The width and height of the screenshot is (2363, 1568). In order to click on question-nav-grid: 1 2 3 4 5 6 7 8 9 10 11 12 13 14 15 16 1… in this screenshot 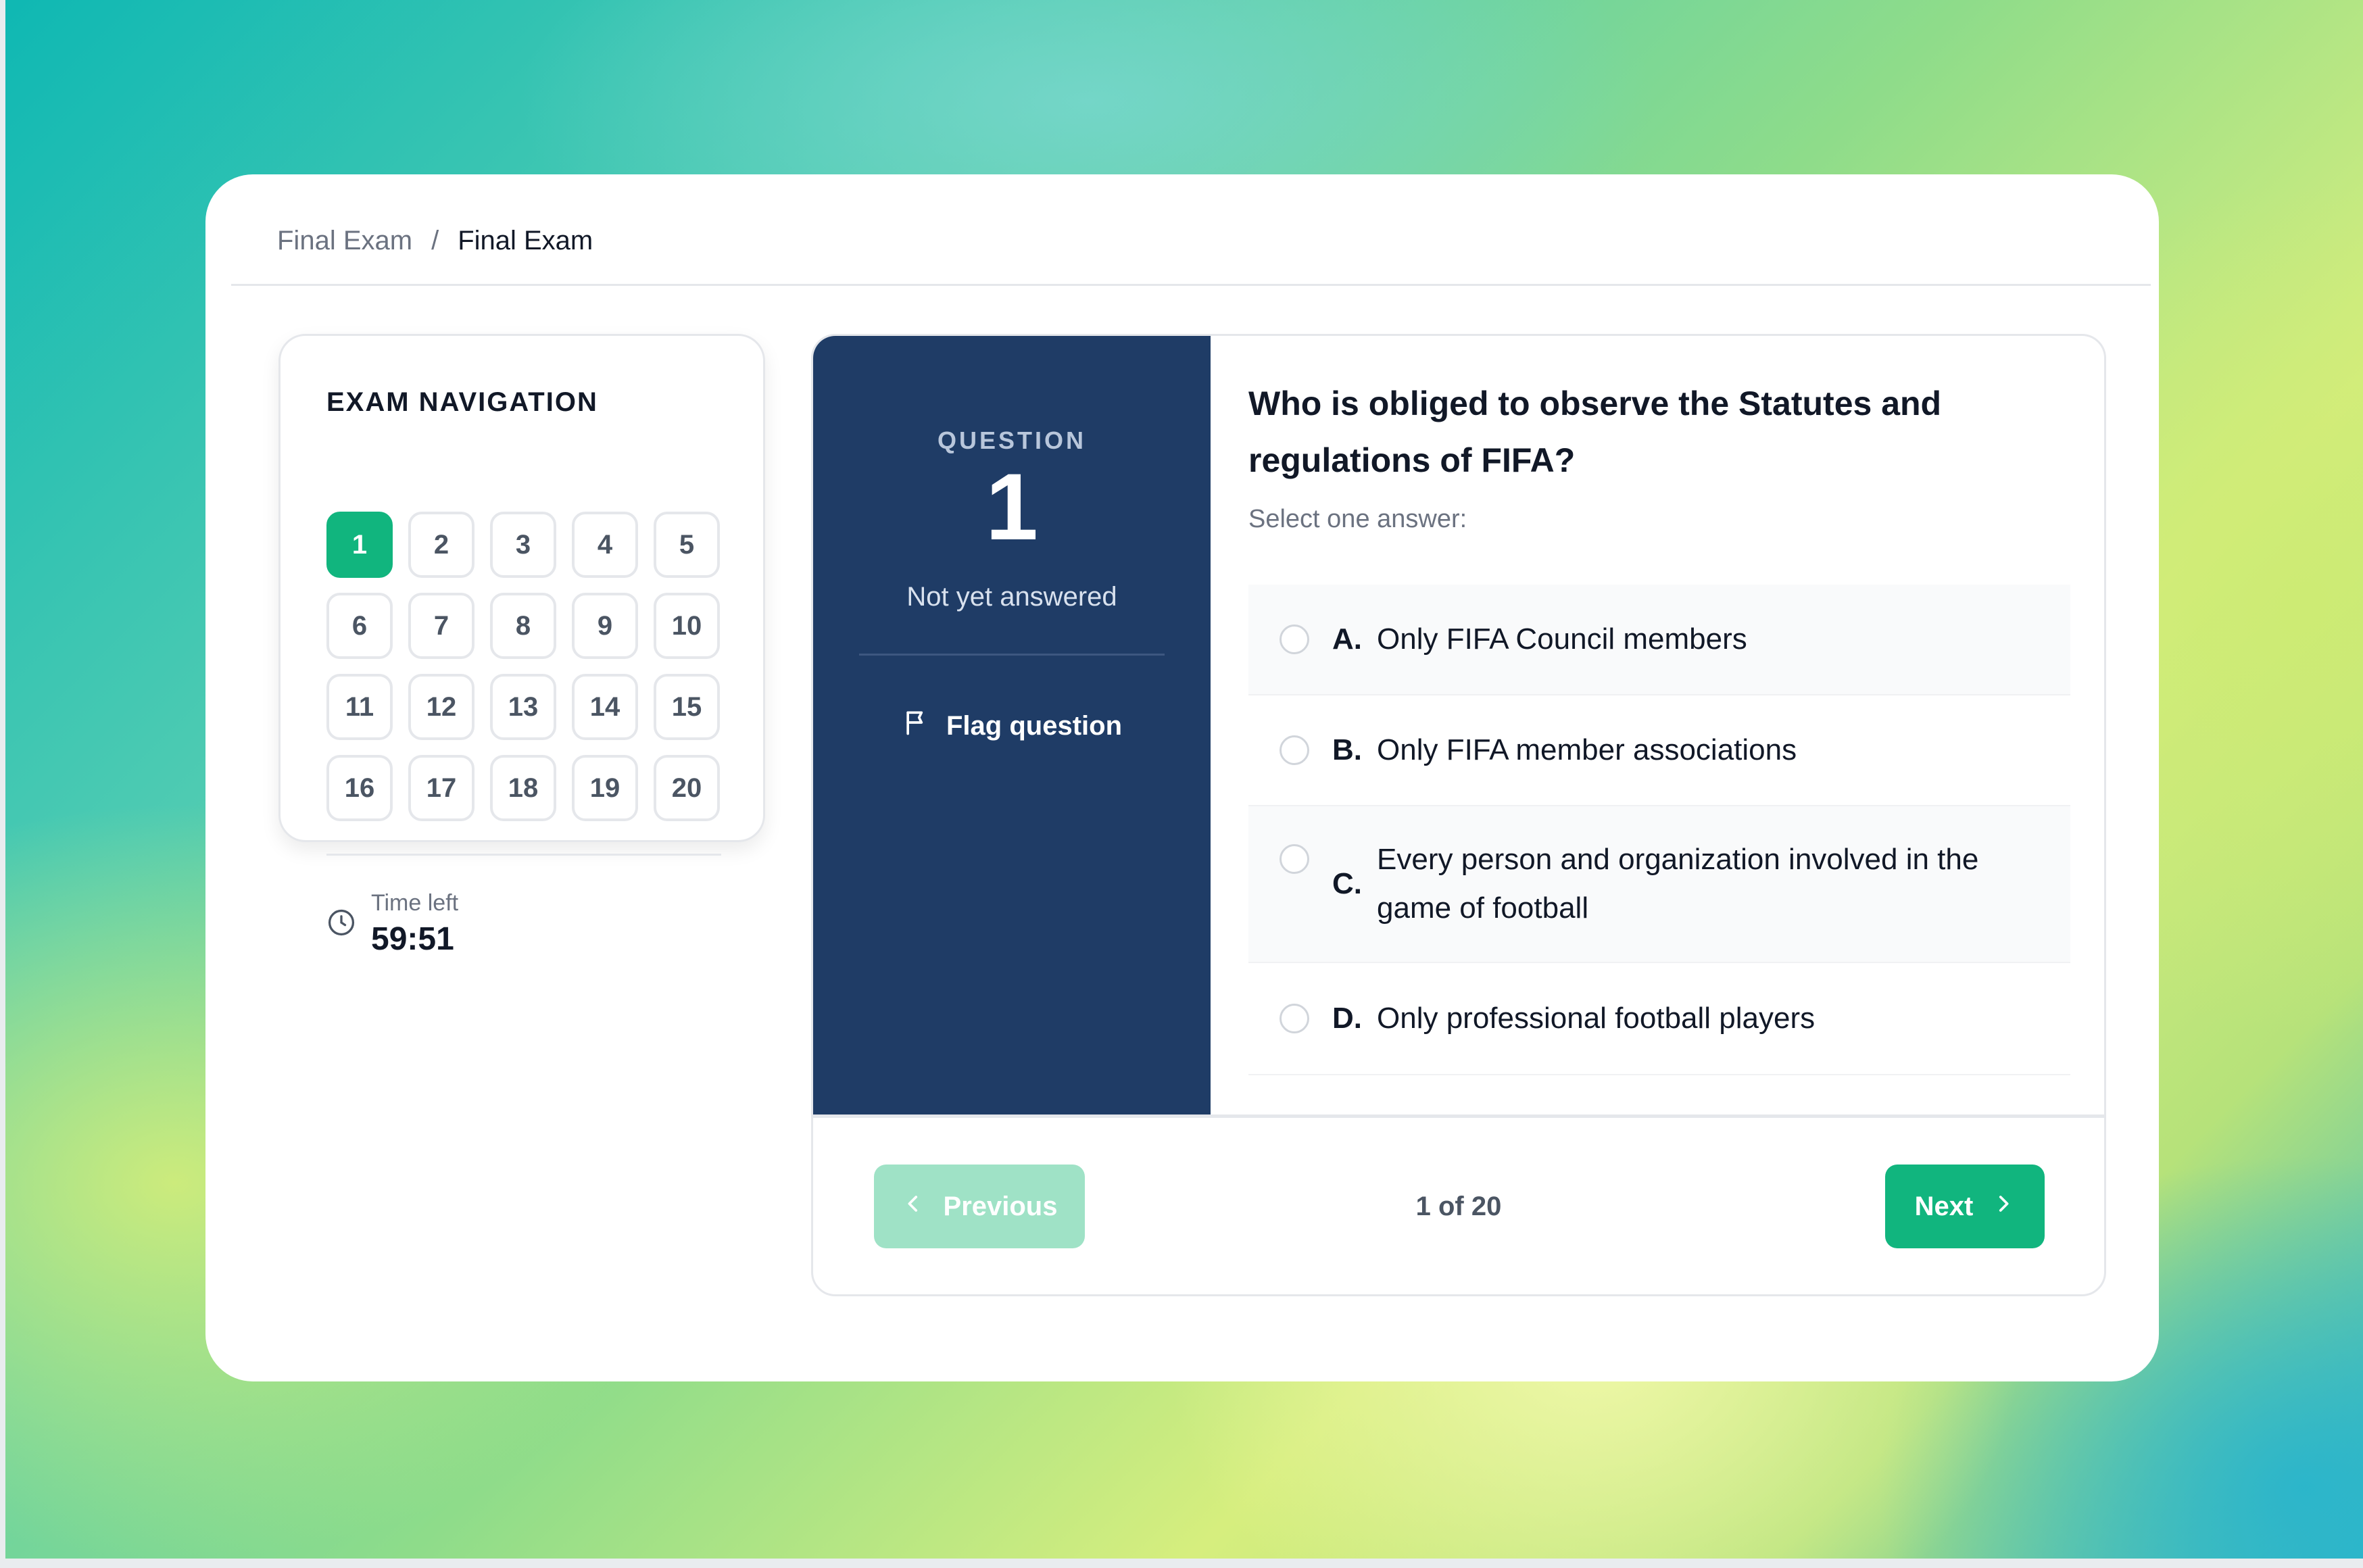, I will do `click(523, 666)`.